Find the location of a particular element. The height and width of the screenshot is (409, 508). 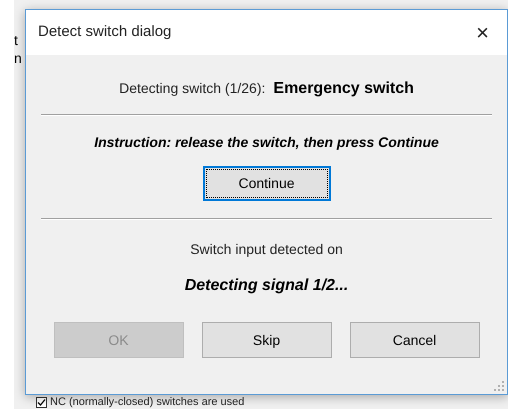

switch-name: Emergency switch is located at coordinates (343, 89).